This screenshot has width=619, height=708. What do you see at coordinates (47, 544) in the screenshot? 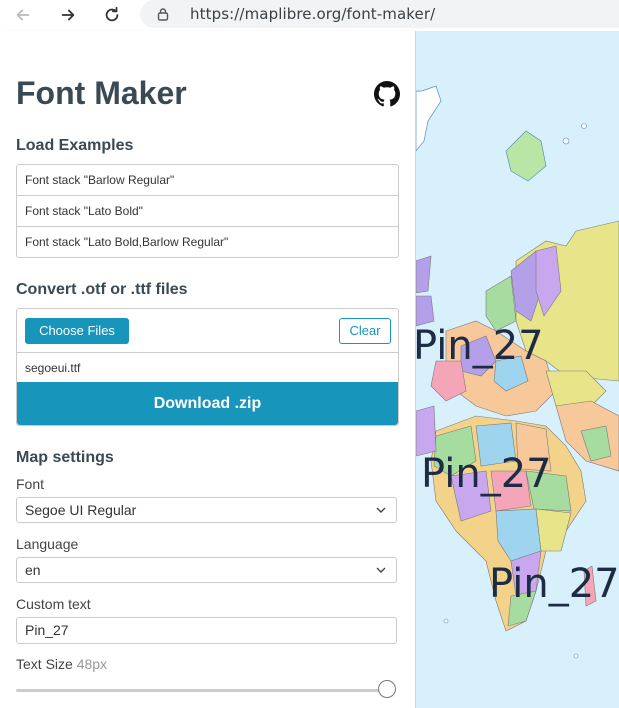
I see `language-label: Language` at bounding box center [47, 544].